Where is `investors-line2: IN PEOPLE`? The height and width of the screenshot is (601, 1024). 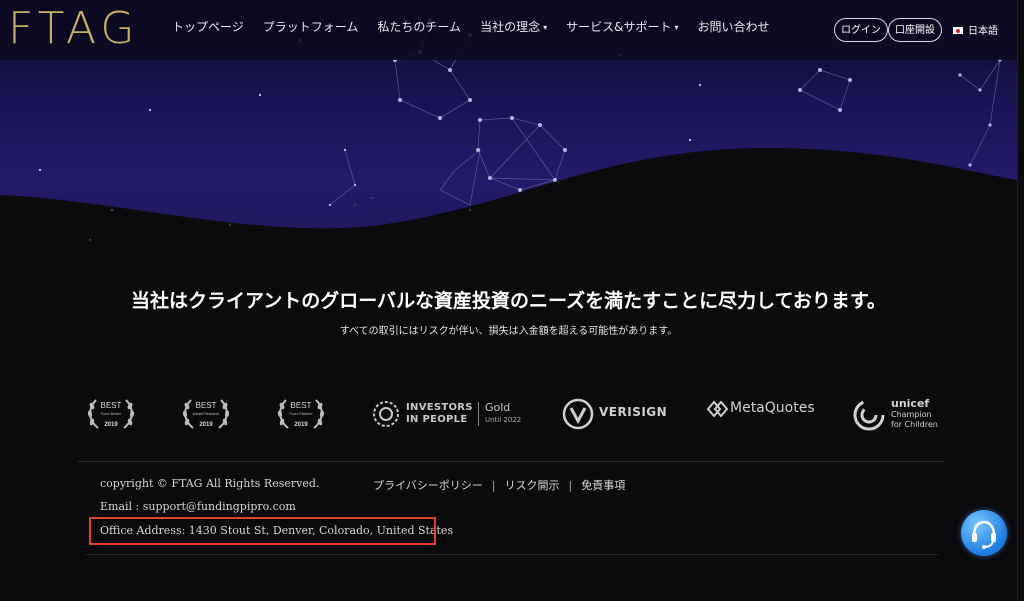
investors-line2: IN PEOPLE is located at coordinates (437, 419).